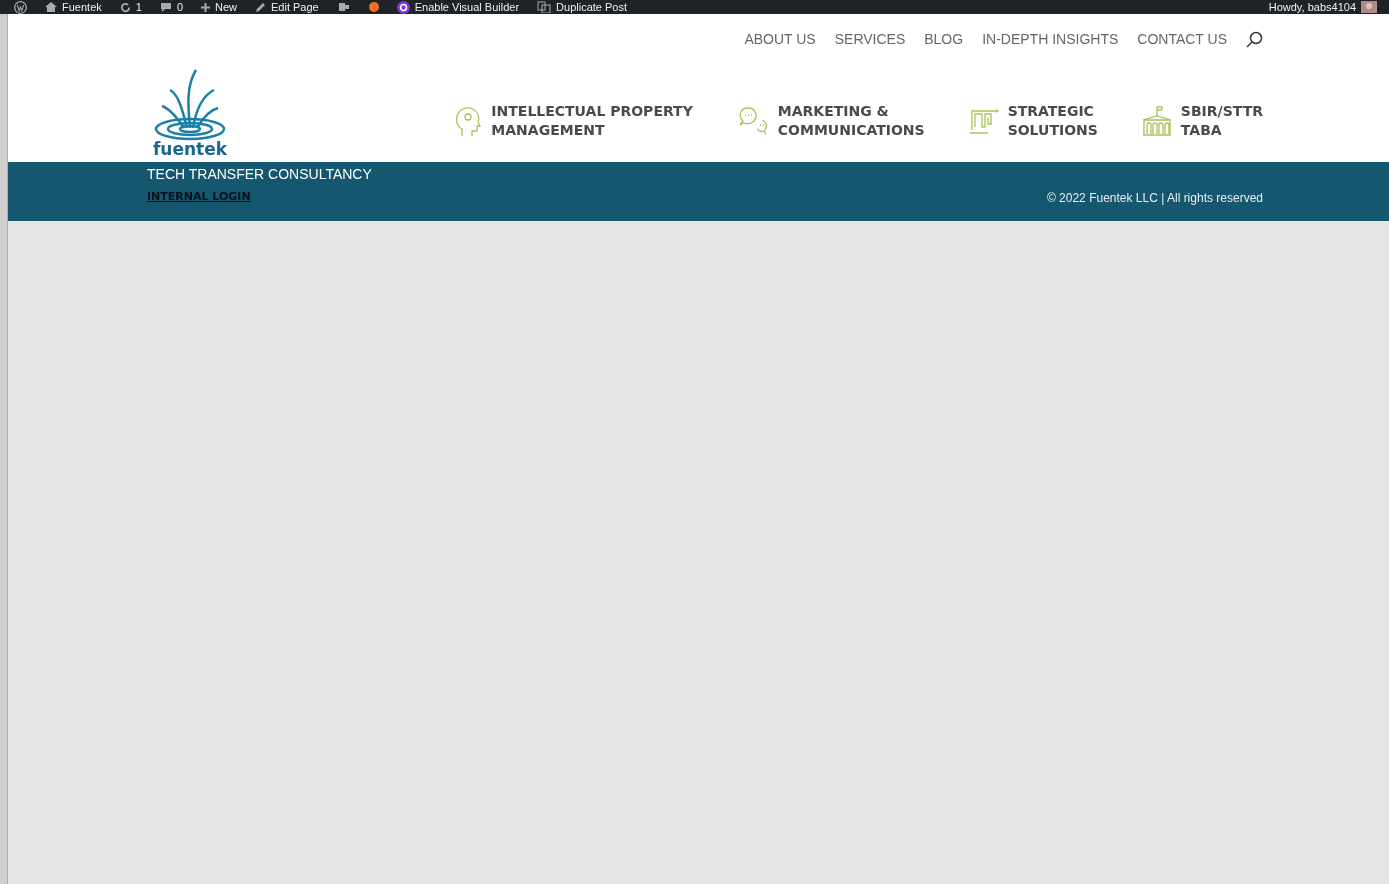 The width and height of the screenshot is (1389, 884). I want to click on plus-icon, so click(205, 7).